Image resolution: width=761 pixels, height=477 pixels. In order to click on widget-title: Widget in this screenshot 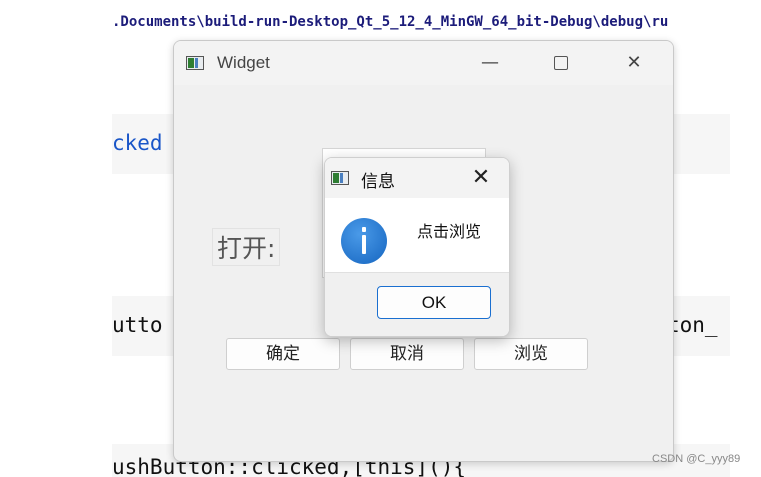, I will do `click(243, 62)`.